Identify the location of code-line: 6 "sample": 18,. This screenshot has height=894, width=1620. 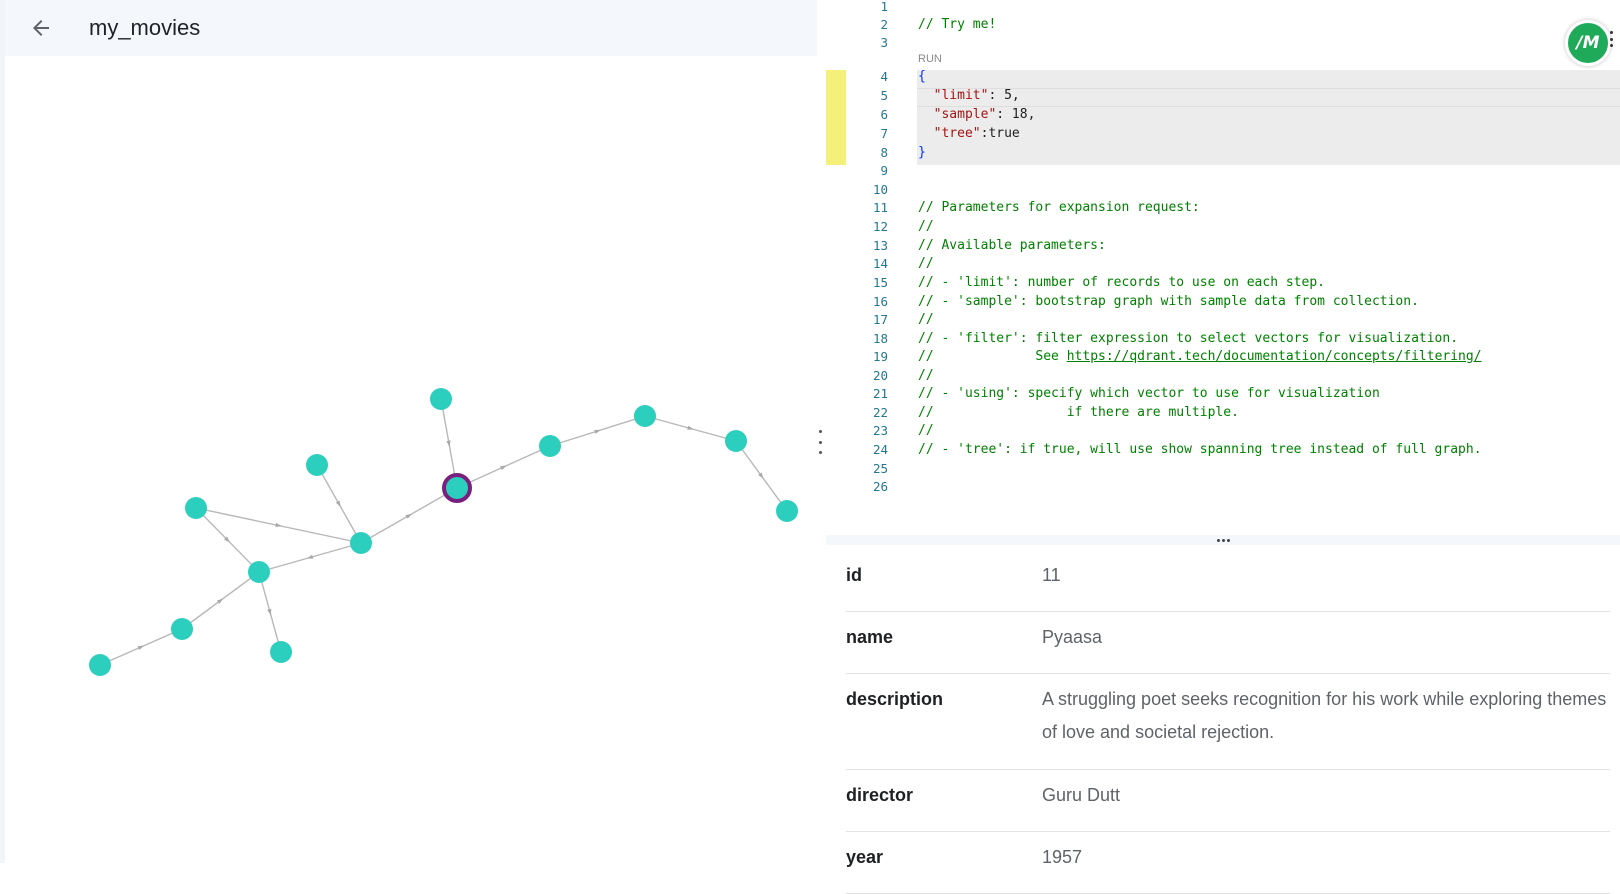
(1223, 114).